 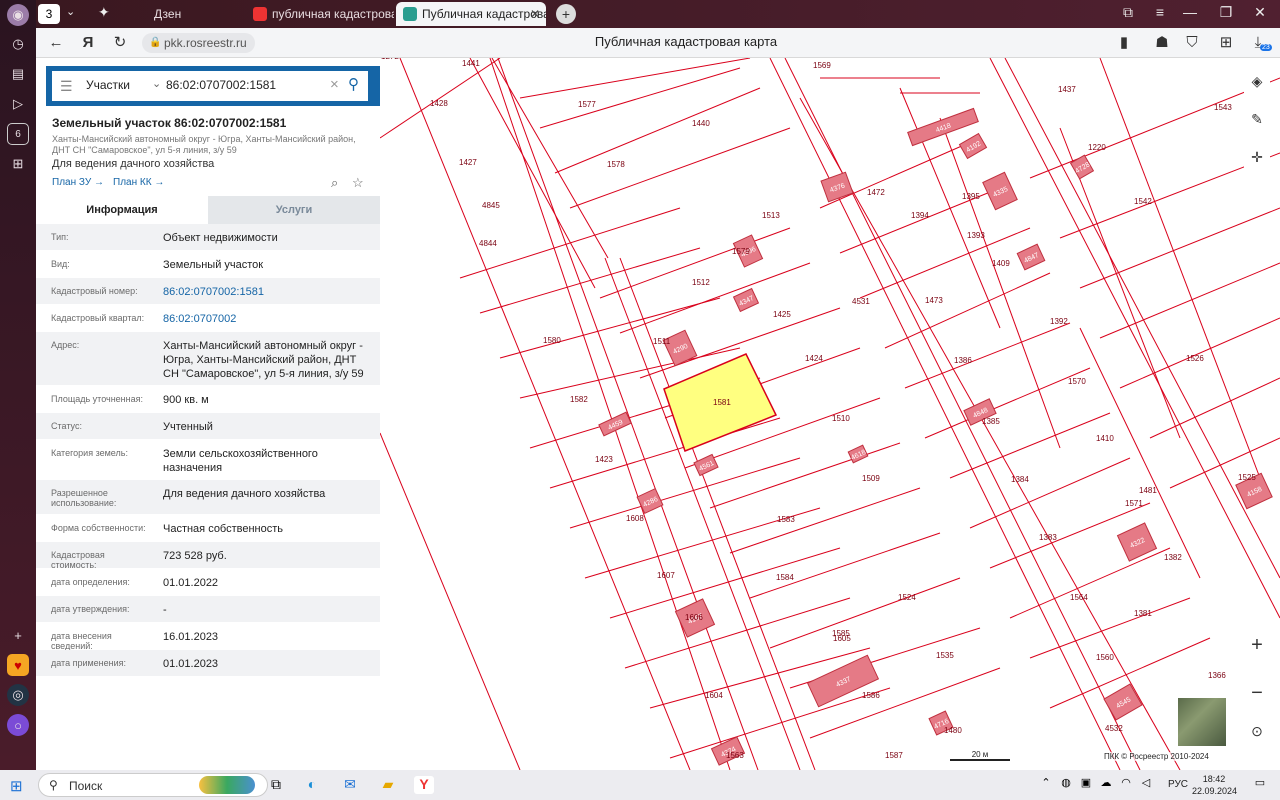 I want to click on parcel-number-label: 4844, so click(x=488, y=243).